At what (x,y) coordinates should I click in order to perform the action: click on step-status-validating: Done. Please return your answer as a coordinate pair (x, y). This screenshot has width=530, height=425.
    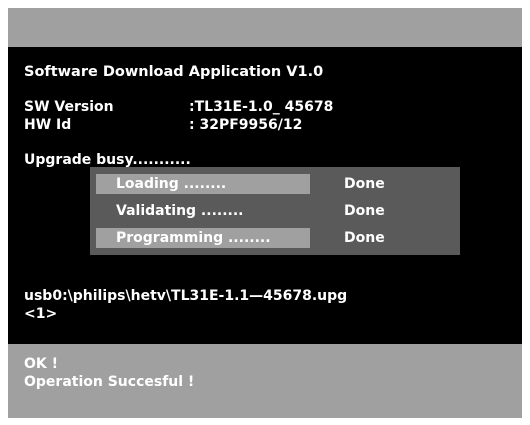
    Looking at the image, I should click on (364, 211).